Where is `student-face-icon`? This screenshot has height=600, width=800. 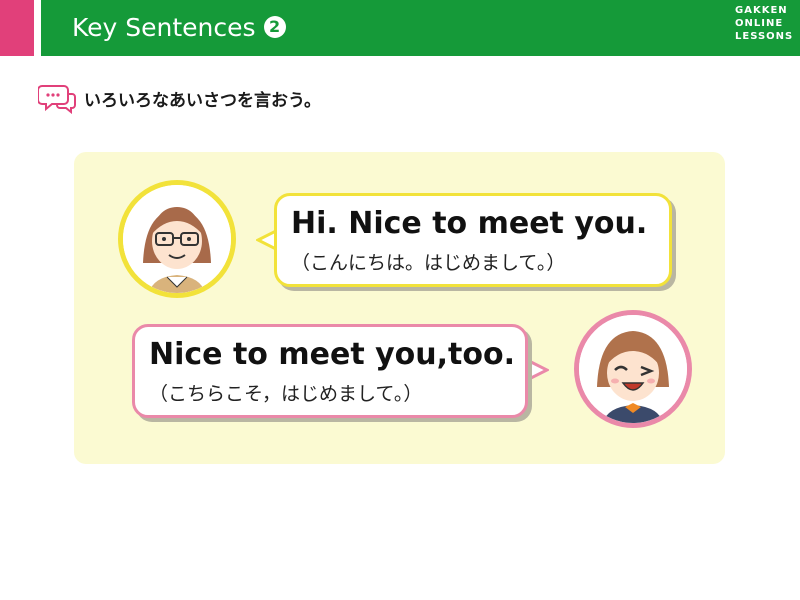 student-face-icon is located at coordinates (633, 369).